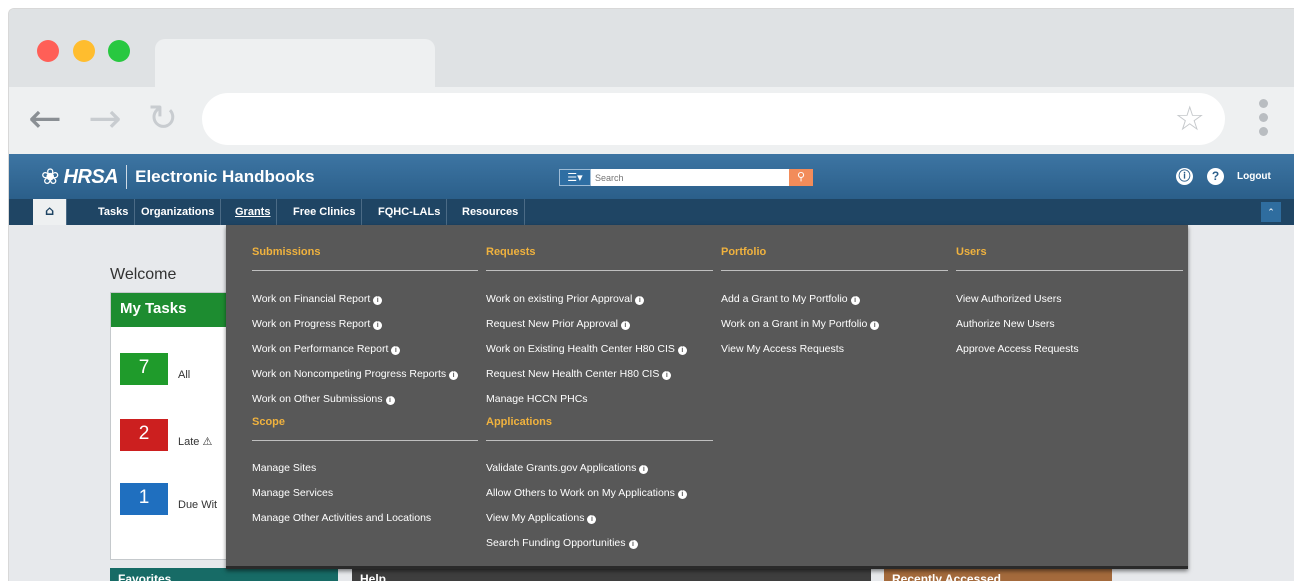 This screenshot has width=1294, height=581. Describe the element at coordinates (144, 435) in the screenshot. I see `task-count: 2` at that location.